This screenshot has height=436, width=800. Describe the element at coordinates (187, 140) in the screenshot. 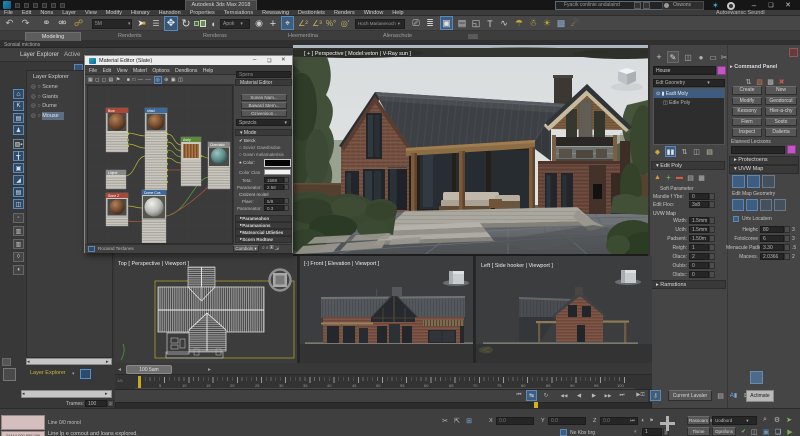

I see `svg-text: Asrly` at that location.